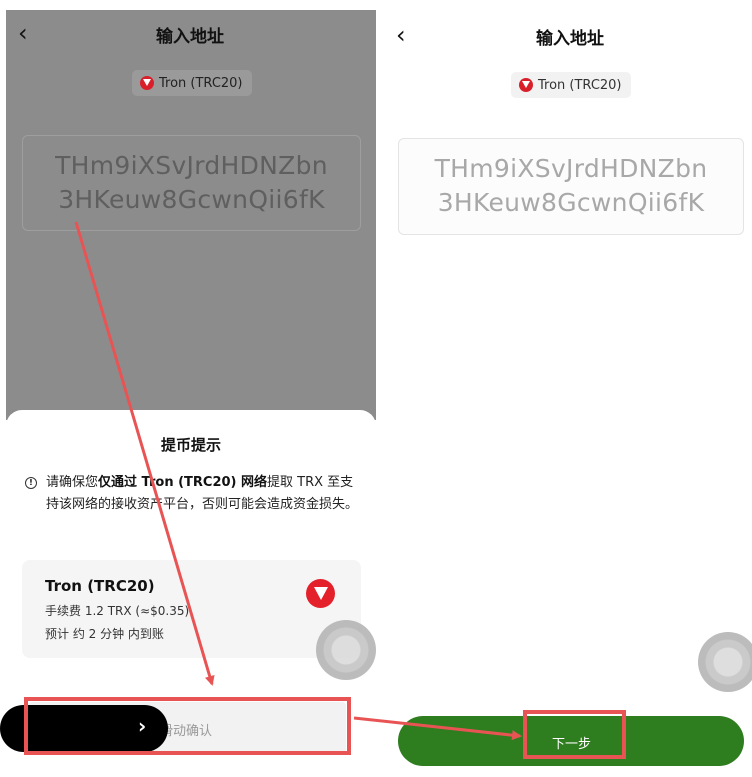 Image resolution: width=752 pixels, height=777 pixels. Describe the element at coordinates (31, 483) in the screenshot. I see `info-icon: !` at that location.